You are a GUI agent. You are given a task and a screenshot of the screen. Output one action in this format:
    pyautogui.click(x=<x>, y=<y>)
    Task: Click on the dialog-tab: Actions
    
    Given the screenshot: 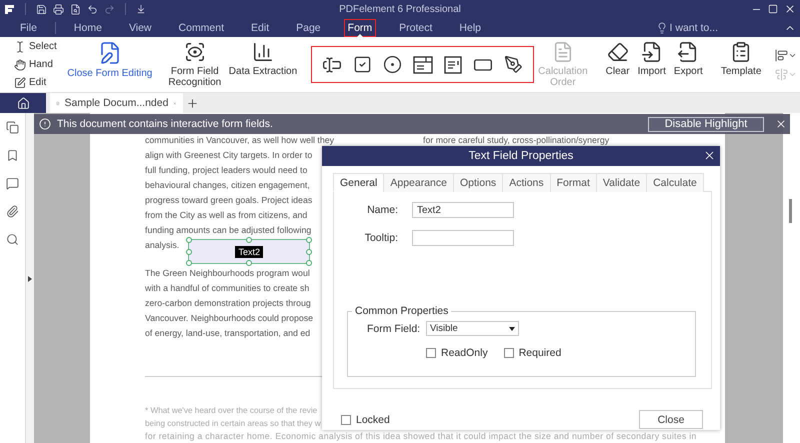 What is the action you would take?
    pyautogui.click(x=526, y=182)
    